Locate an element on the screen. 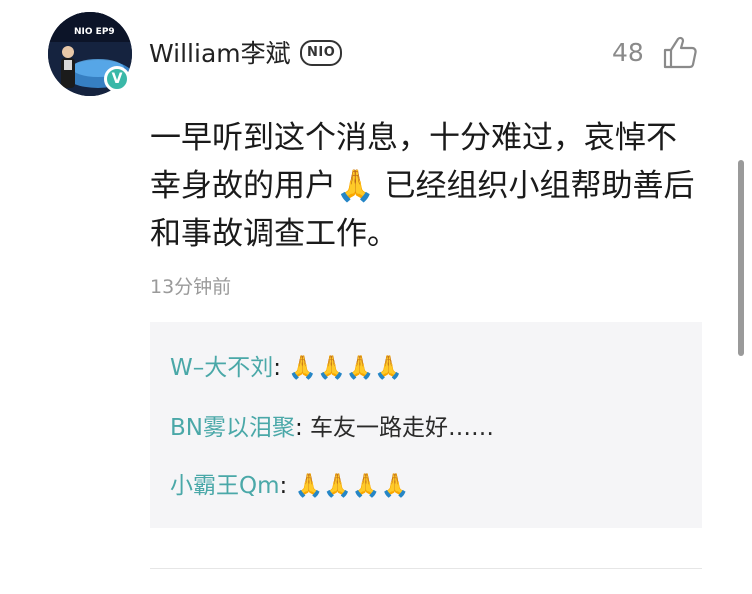 The image size is (752, 594). timestamp: 13分钟前 is located at coordinates (191, 287).